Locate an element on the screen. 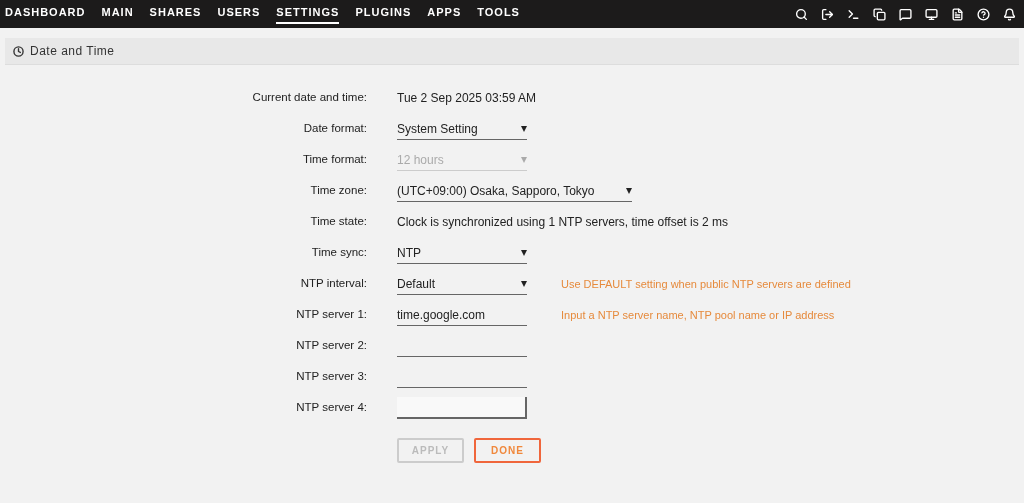 This screenshot has width=1024, height=503. dropdown: Default is located at coordinates (462, 284).